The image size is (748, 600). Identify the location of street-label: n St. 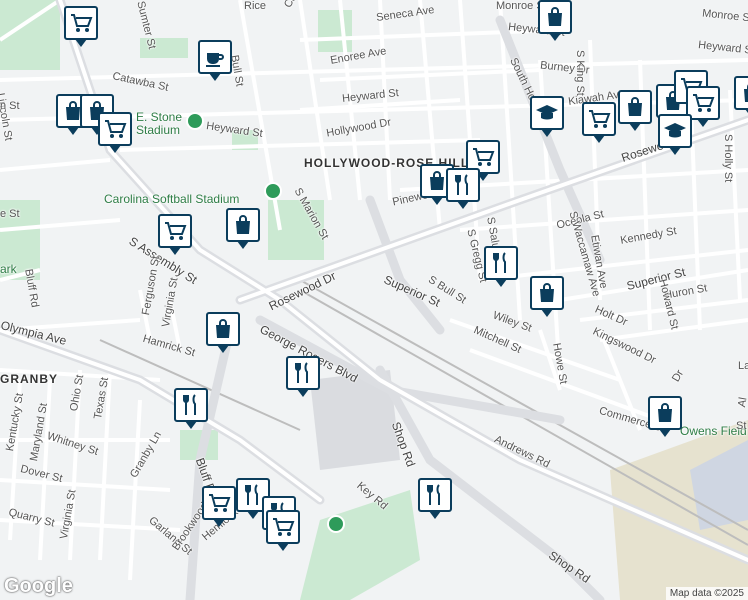
(10, 106).